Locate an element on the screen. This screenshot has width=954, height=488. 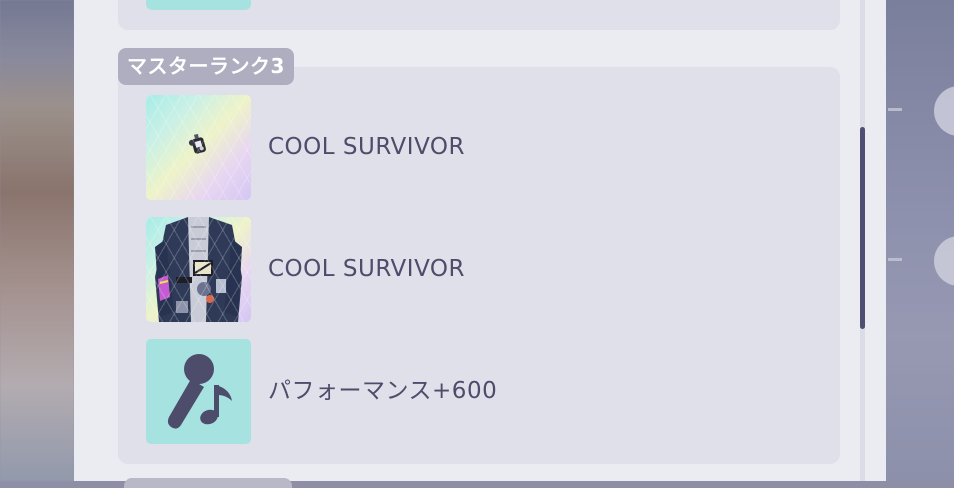
jacket-costume-icon is located at coordinates (198, 269).